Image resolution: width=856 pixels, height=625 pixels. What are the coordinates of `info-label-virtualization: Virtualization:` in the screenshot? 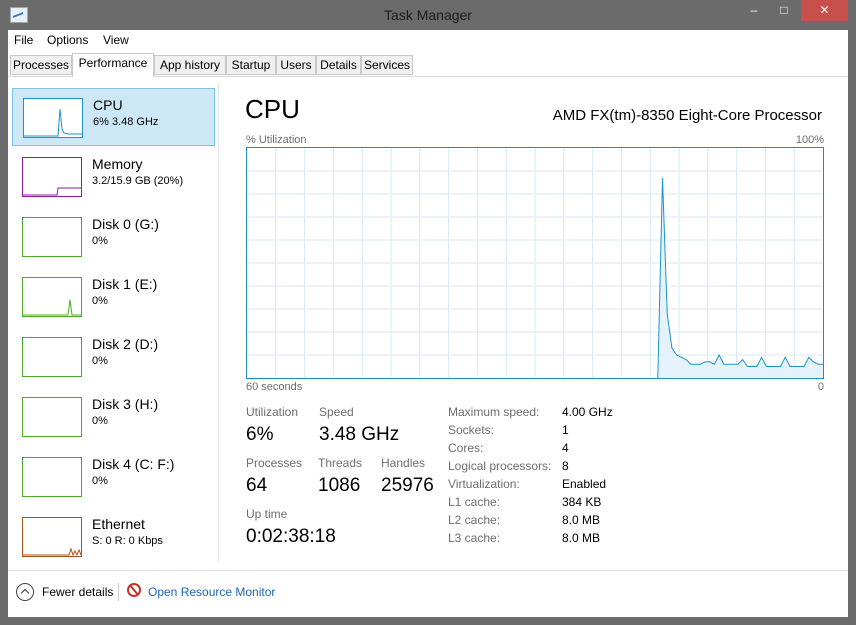 It's located at (484, 484).